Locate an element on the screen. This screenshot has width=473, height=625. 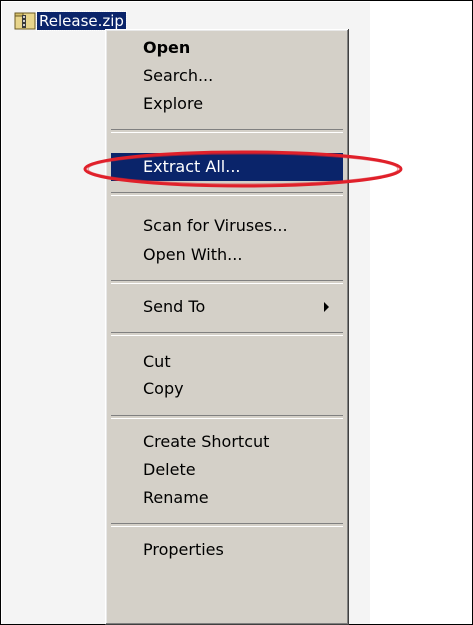
menu-item-delete: Delete is located at coordinates (227, 470).